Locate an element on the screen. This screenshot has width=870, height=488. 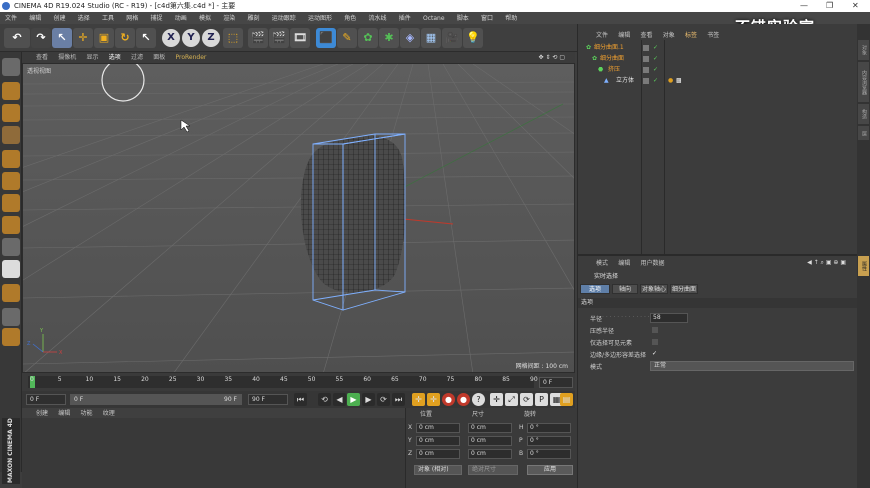
dock-tab-structure: 构造 is located at coordinates (863, 114).